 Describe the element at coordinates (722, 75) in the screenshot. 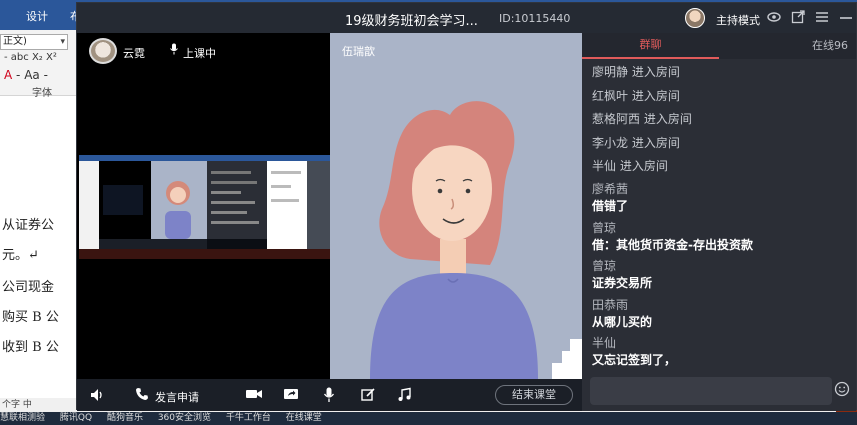

I see `join-notice: 廖明静 进入房间` at that location.